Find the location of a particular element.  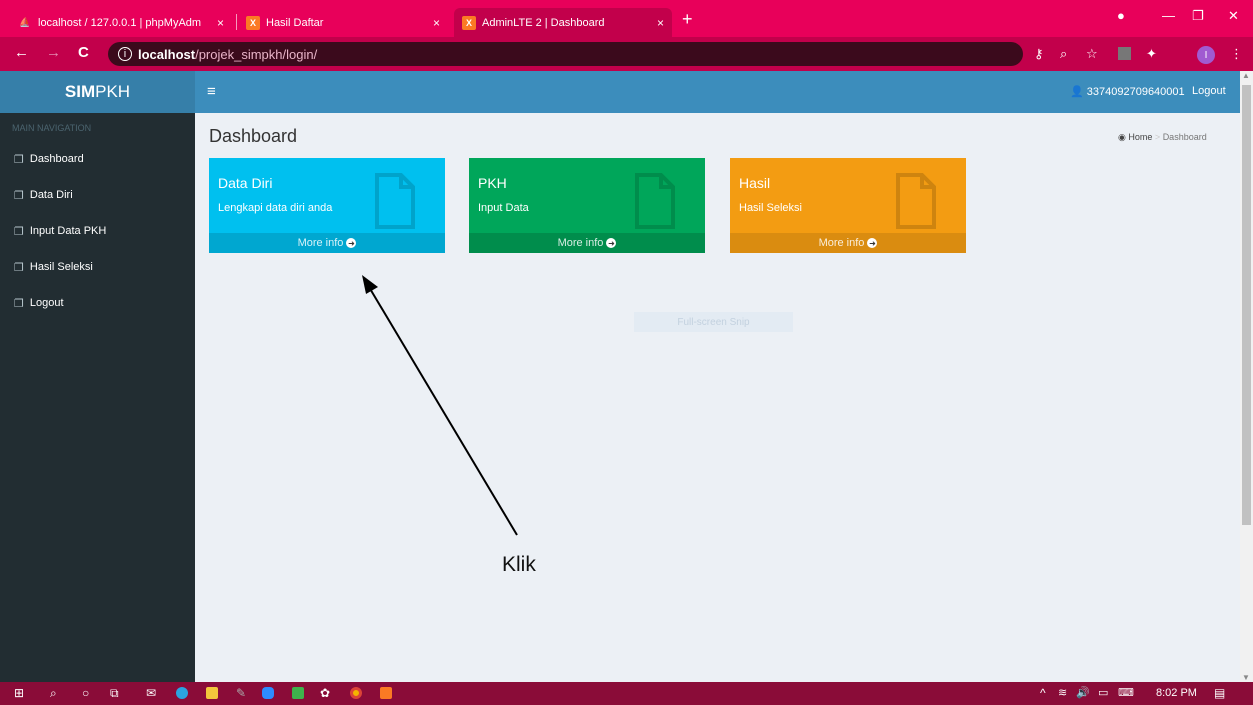

volume-icon: 🔊 is located at coordinates (1083, 693).